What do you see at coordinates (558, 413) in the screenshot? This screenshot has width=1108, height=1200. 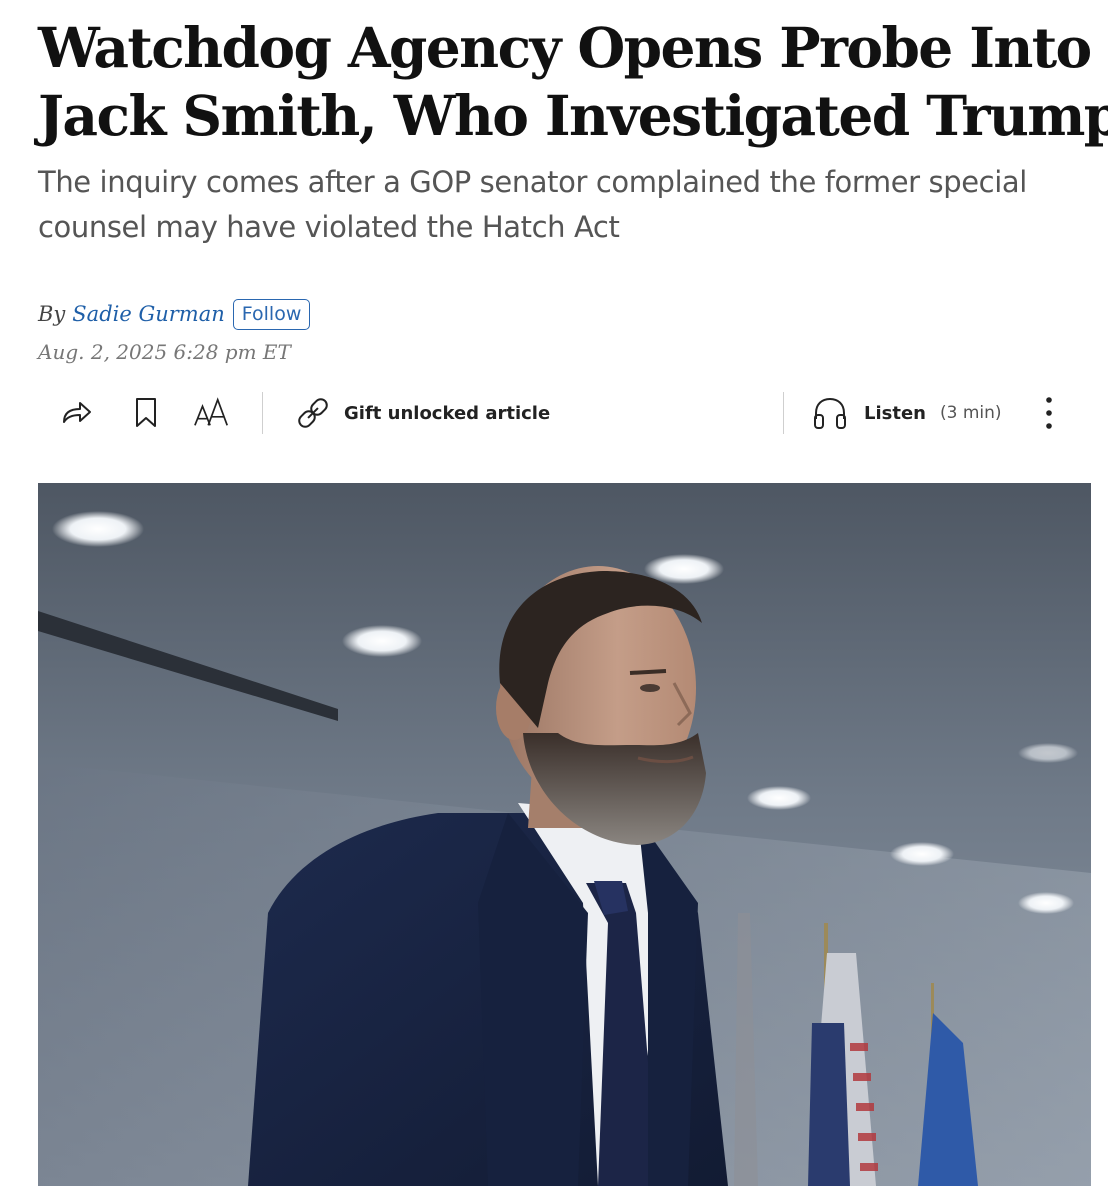 I see `article-toolbar: Gift unlocked article Listen (3 min)` at bounding box center [558, 413].